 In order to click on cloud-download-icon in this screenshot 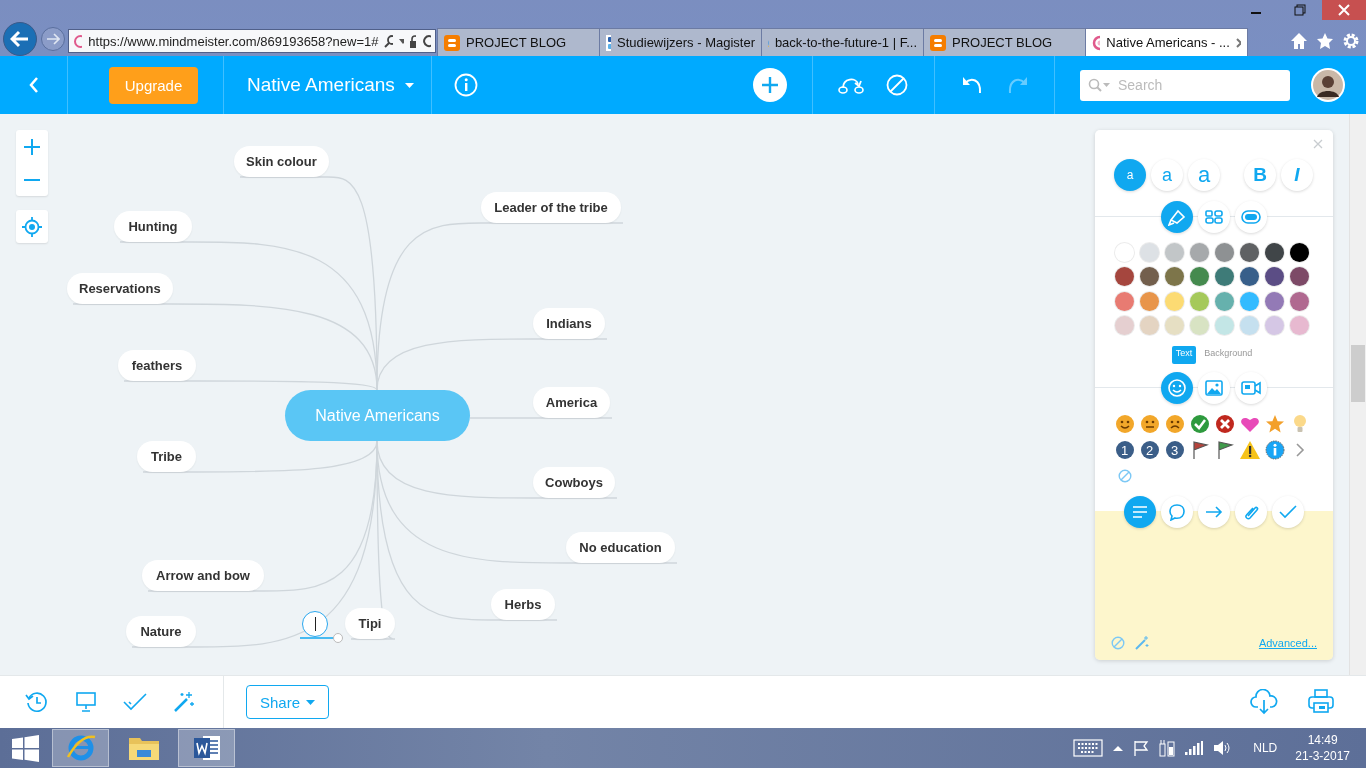, I will do `click(1264, 702)`.